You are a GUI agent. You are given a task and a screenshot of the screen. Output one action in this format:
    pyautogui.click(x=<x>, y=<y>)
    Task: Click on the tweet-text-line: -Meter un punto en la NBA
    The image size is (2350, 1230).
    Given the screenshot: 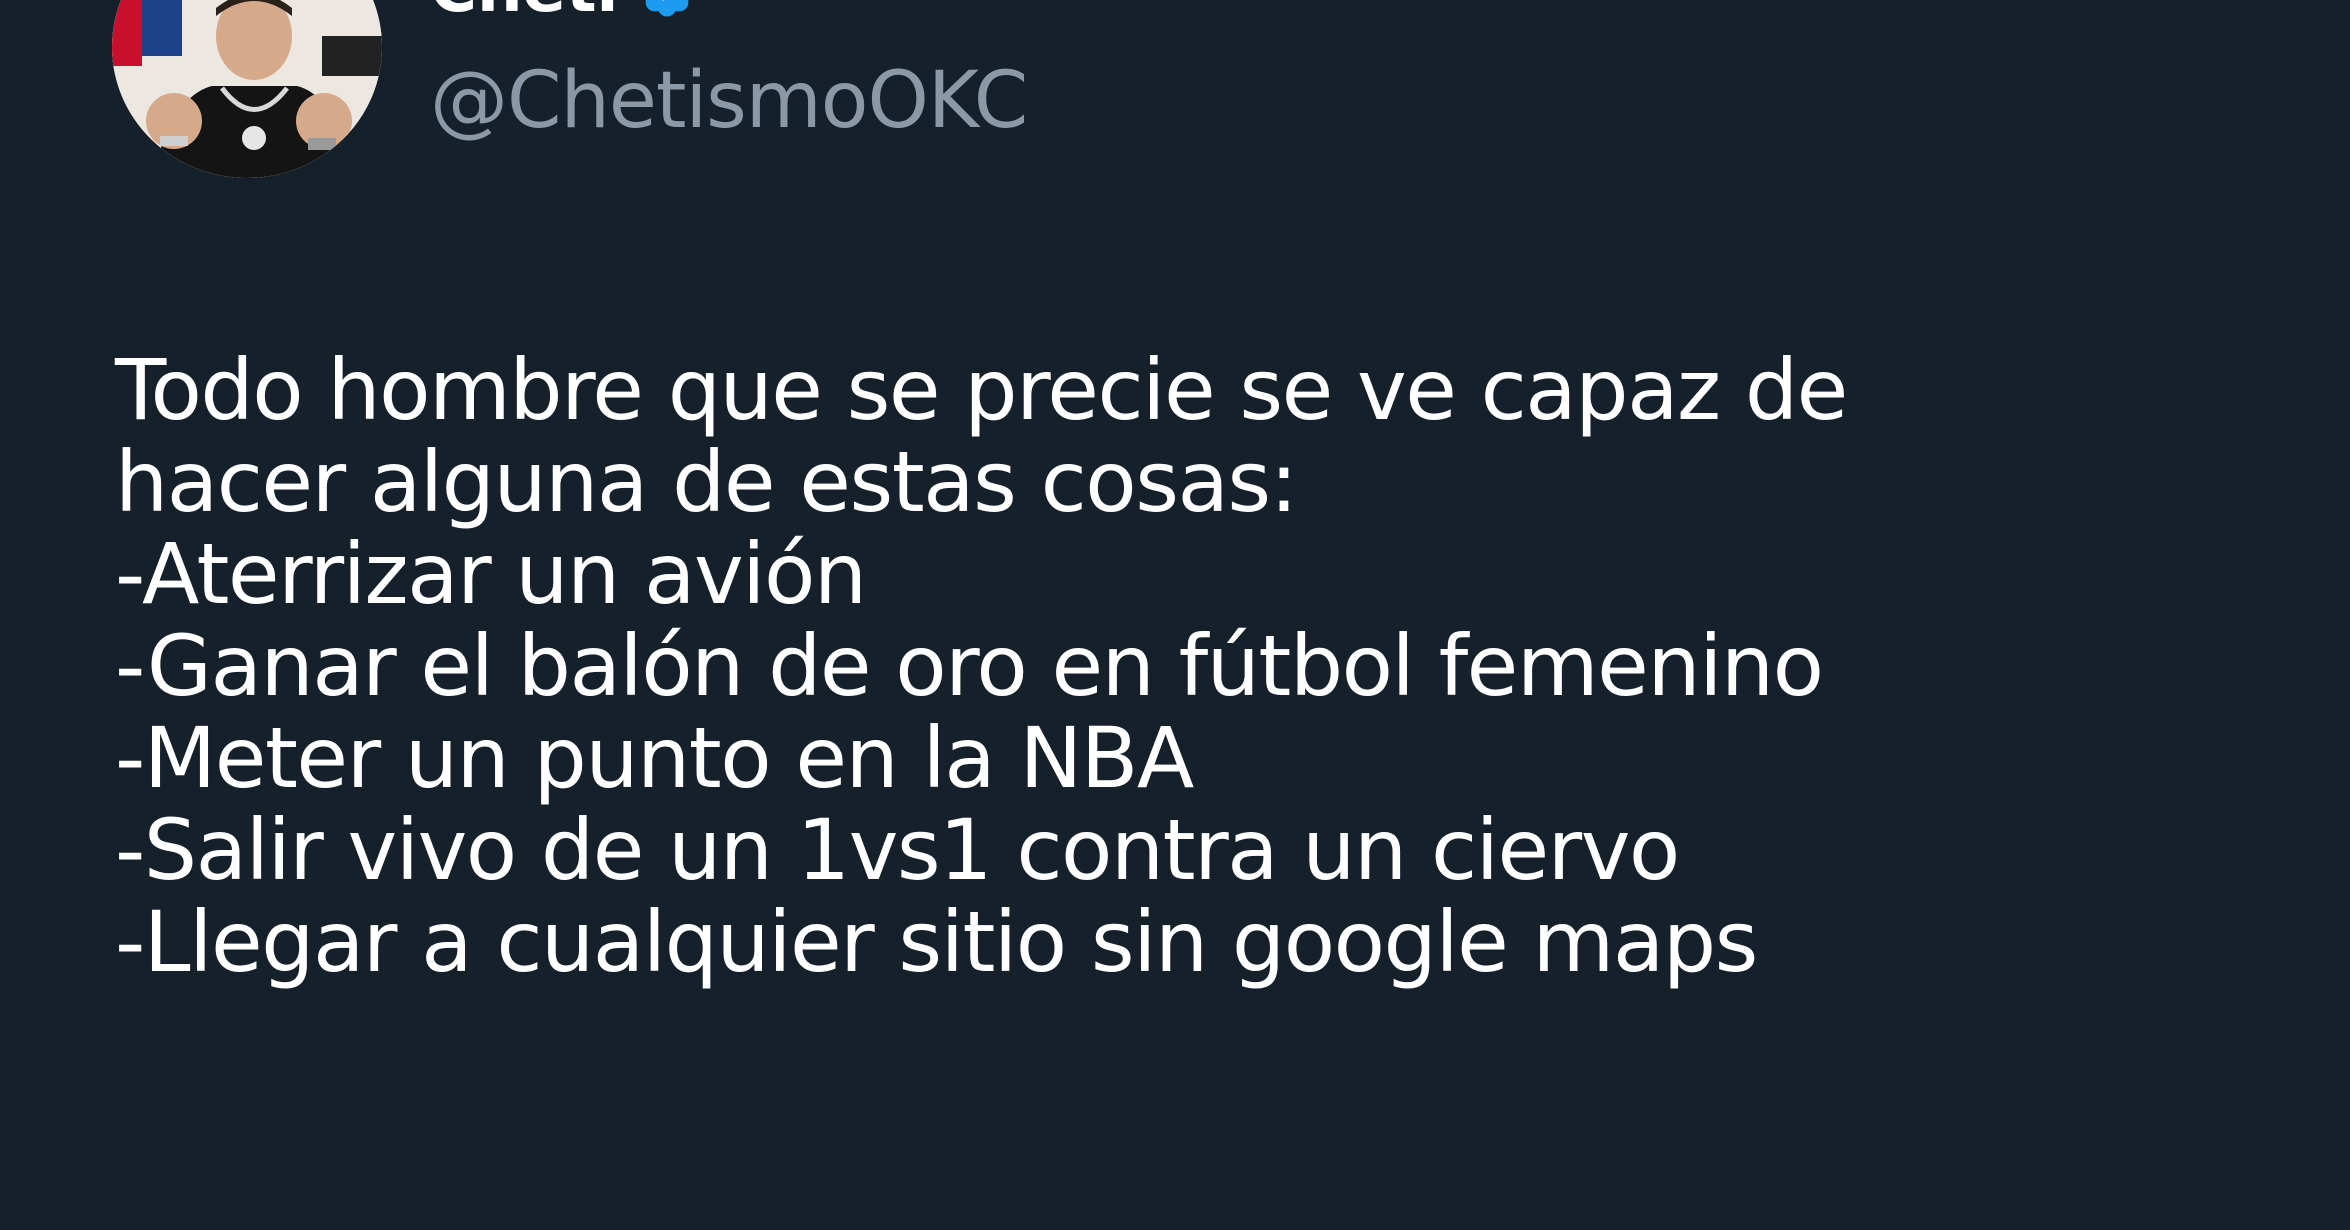 What is the action you would take?
    pyautogui.click(x=654, y=758)
    